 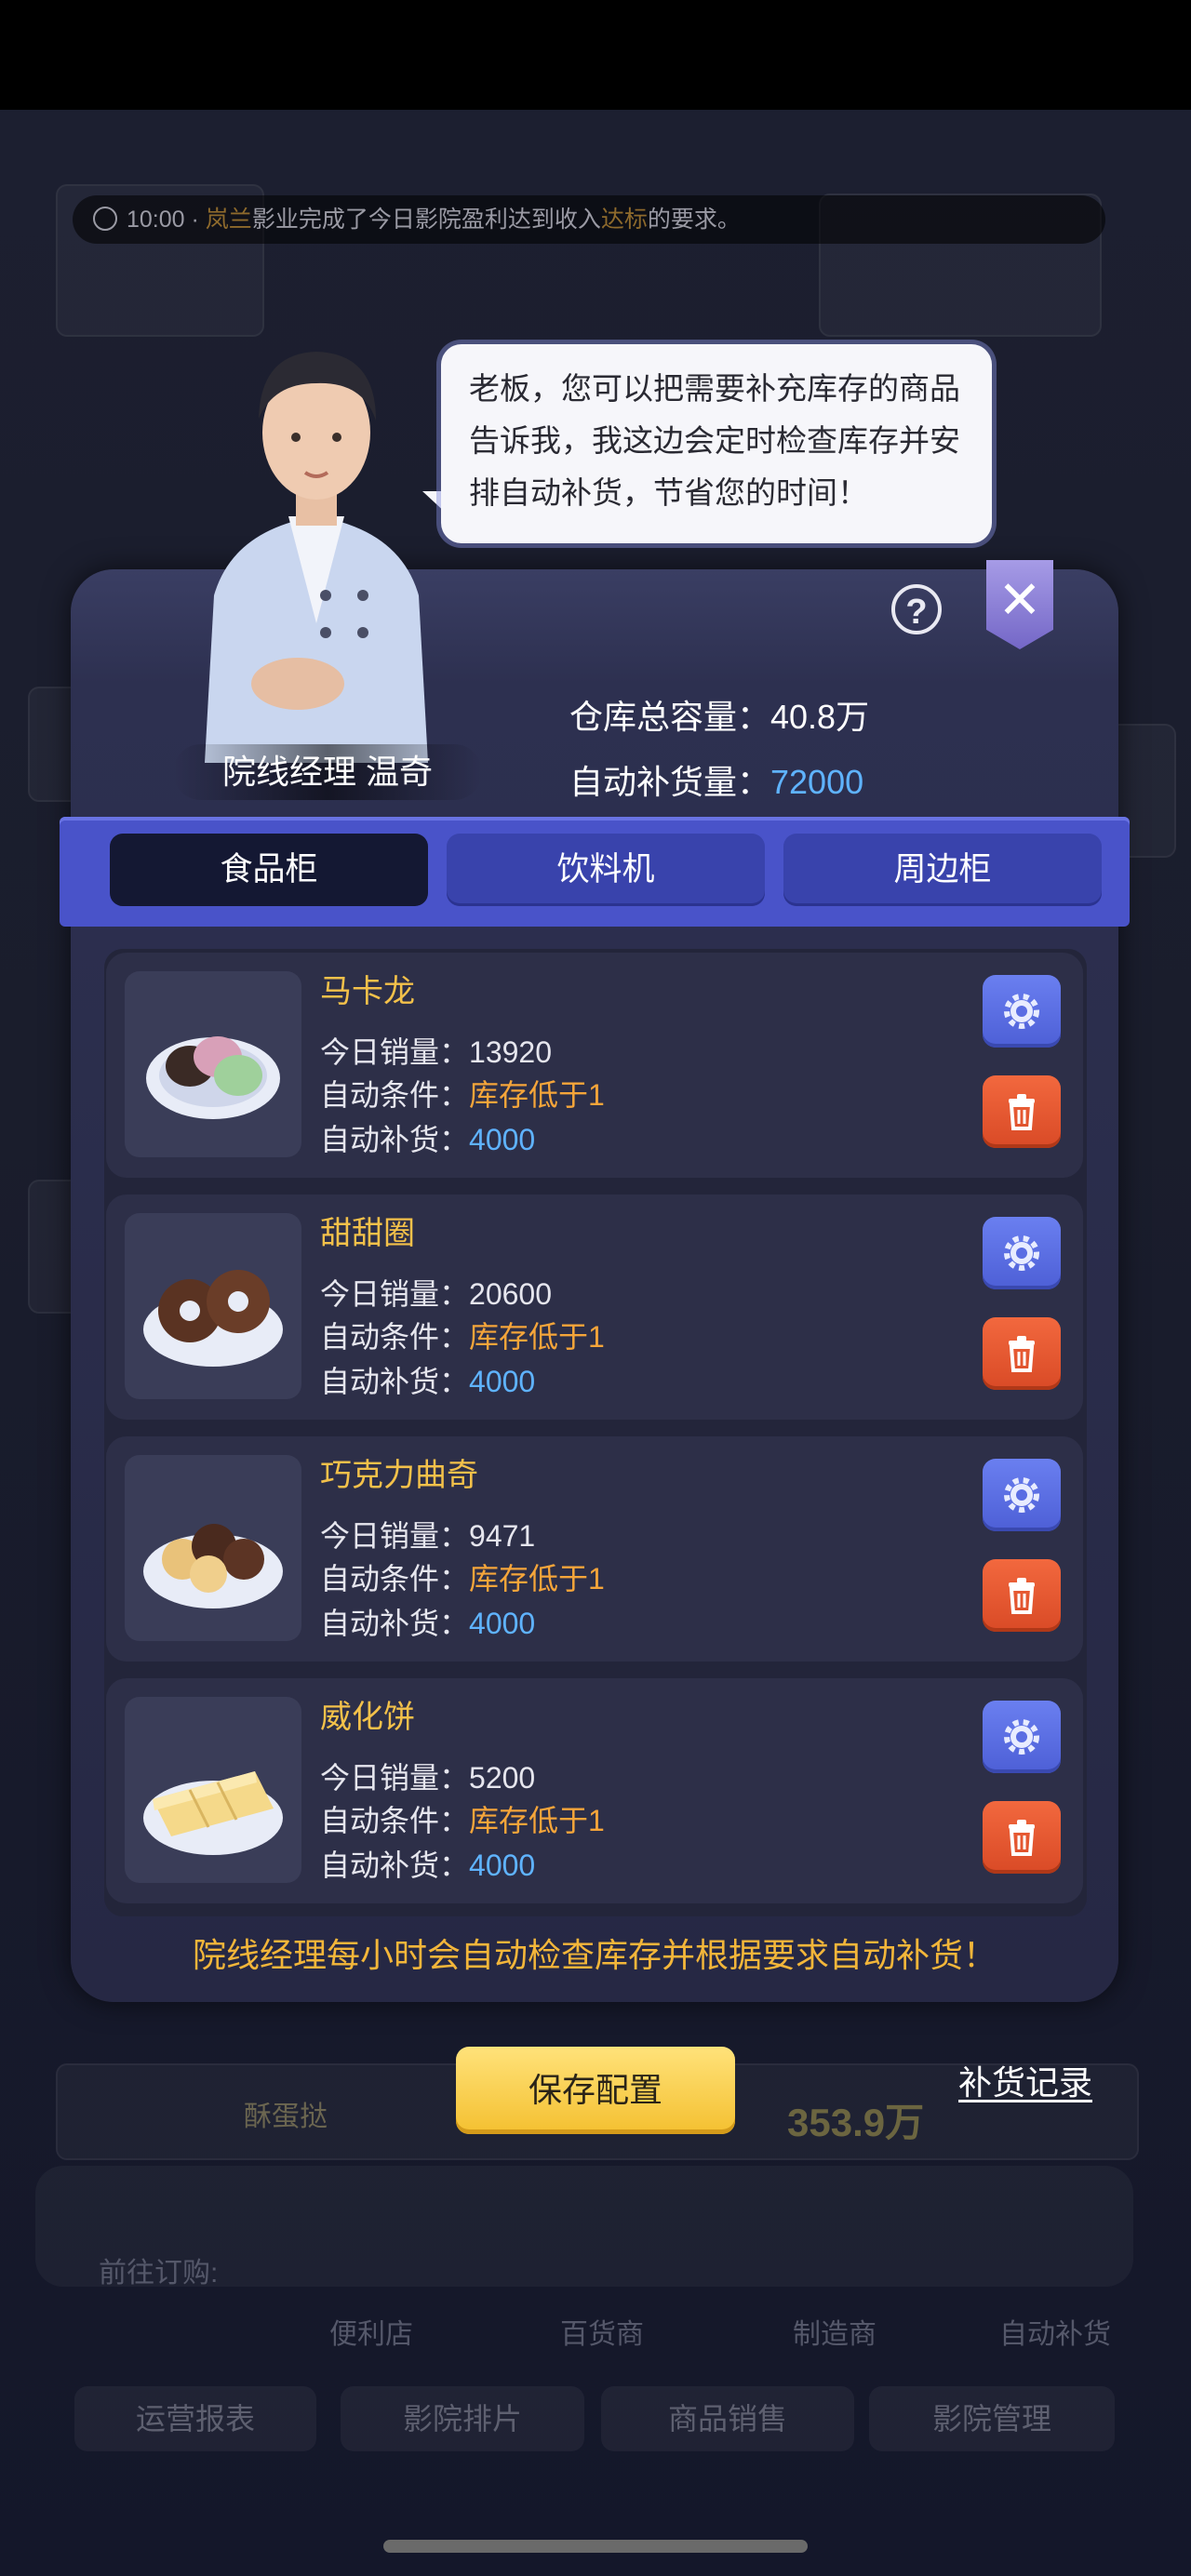 What do you see at coordinates (602, 2331) in the screenshot?
I see `shop-department: 百货商` at bounding box center [602, 2331].